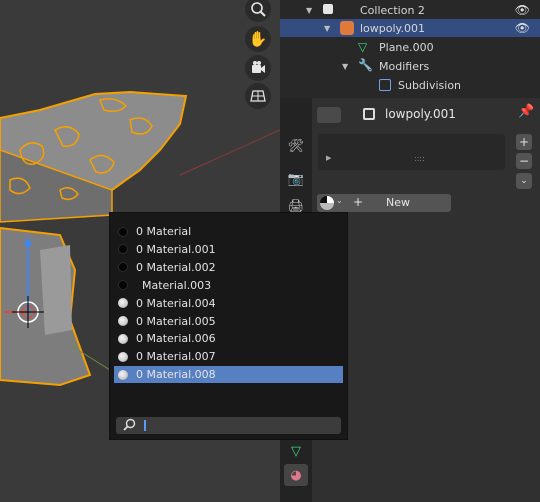 The width and height of the screenshot is (540, 502). I want to click on material-name: 0 Material.008, so click(176, 375).